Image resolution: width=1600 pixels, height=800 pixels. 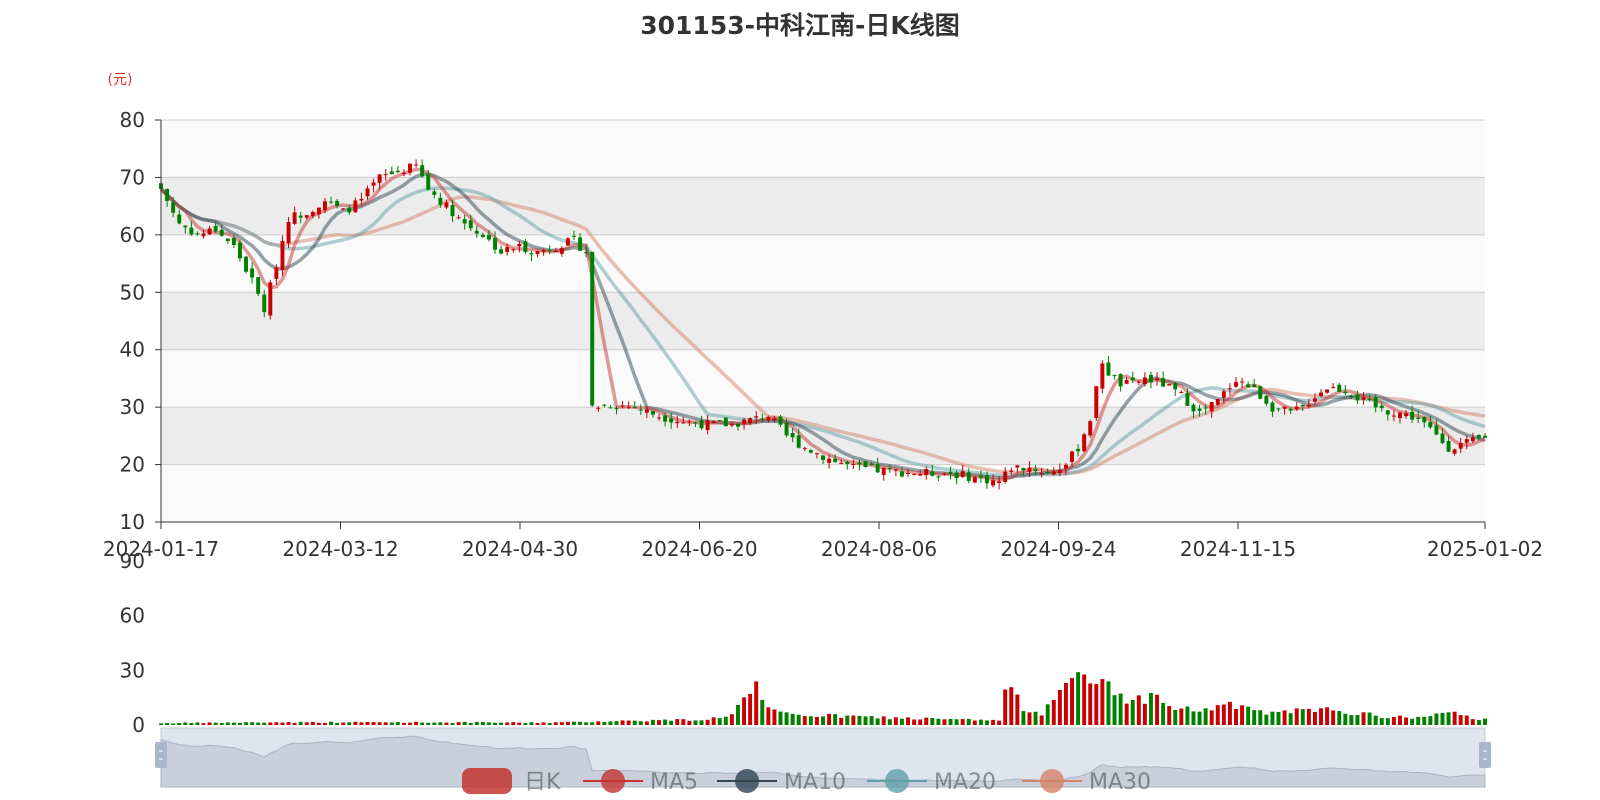 What do you see at coordinates (132, 350) in the screenshot?
I see `y-tick-label: 40` at bounding box center [132, 350].